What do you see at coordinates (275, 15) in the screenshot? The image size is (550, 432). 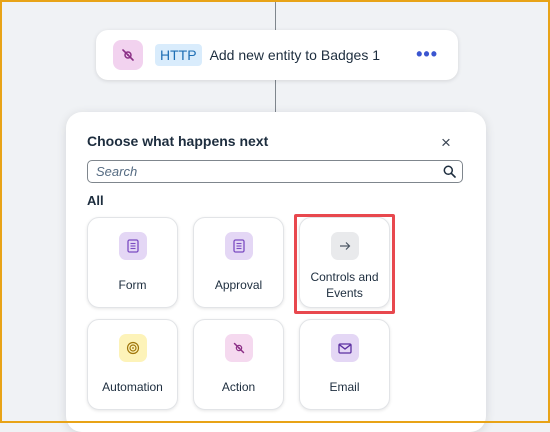 I see `flow-connector-top` at bounding box center [275, 15].